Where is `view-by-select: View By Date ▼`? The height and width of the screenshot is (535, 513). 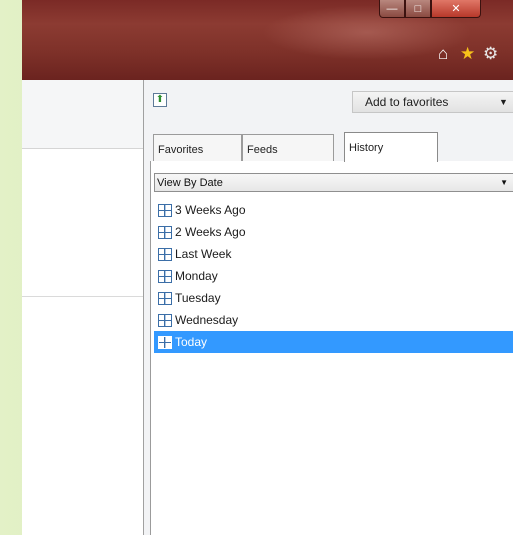
view-by-select: View By Date ▼ is located at coordinates (333, 182).